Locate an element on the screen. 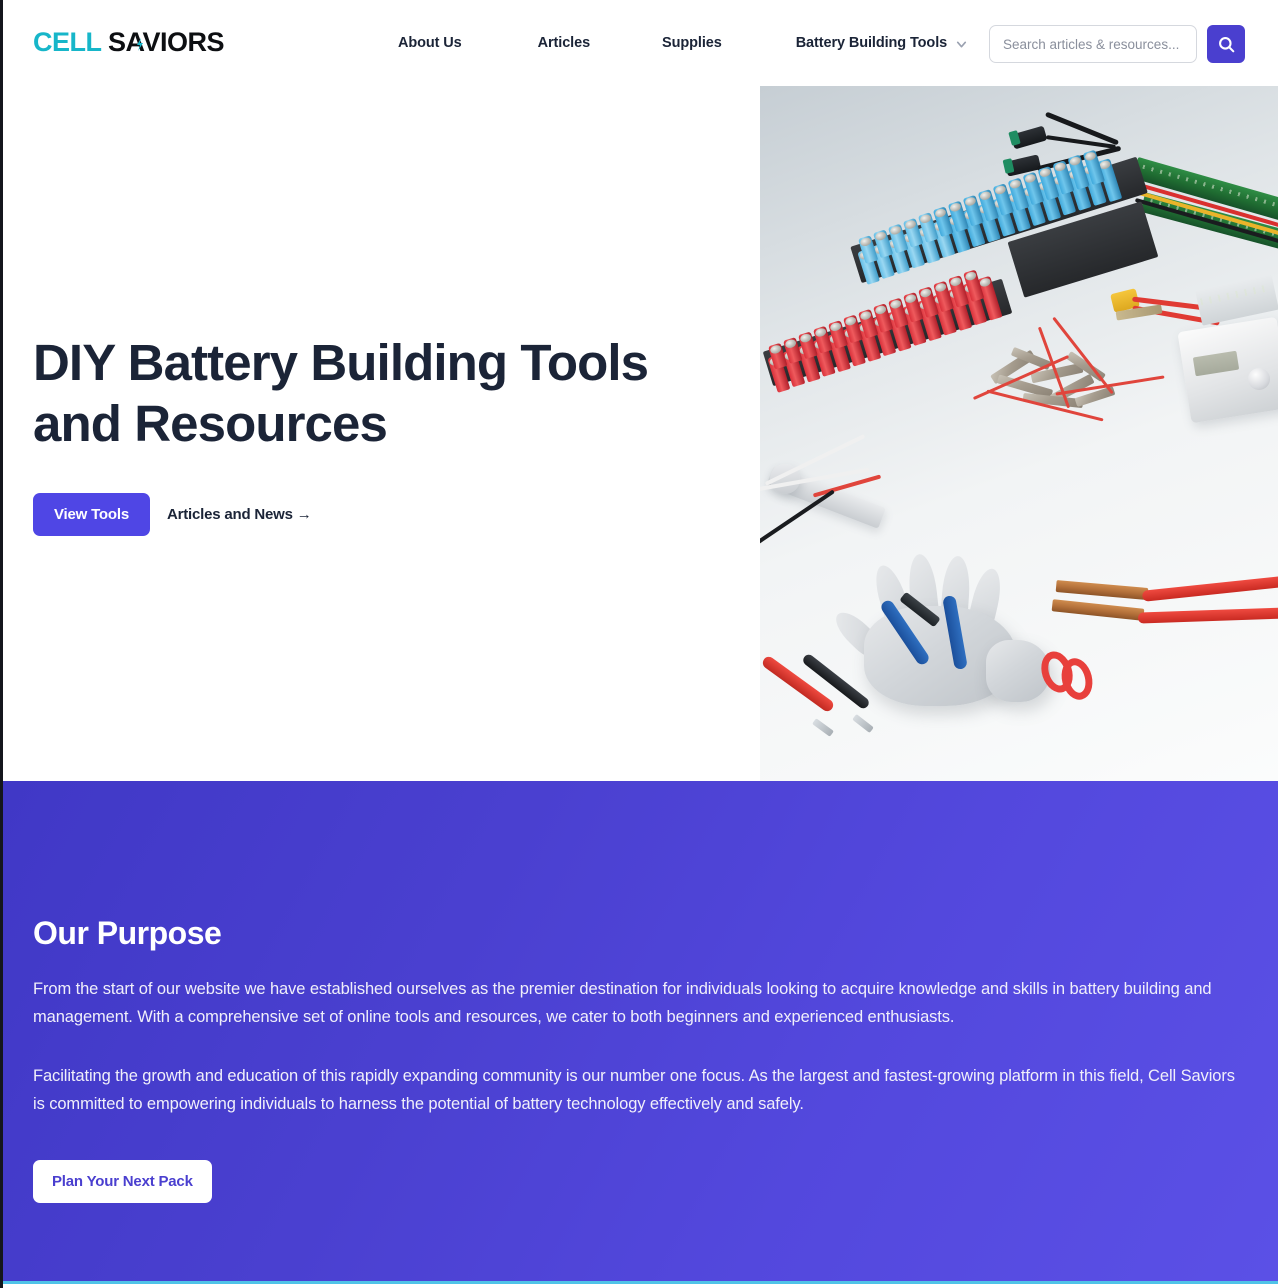 Image resolution: width=1278 pixels, height=1288 pixels. nav-item-articles: Articles is located at coordinates (564, 43).